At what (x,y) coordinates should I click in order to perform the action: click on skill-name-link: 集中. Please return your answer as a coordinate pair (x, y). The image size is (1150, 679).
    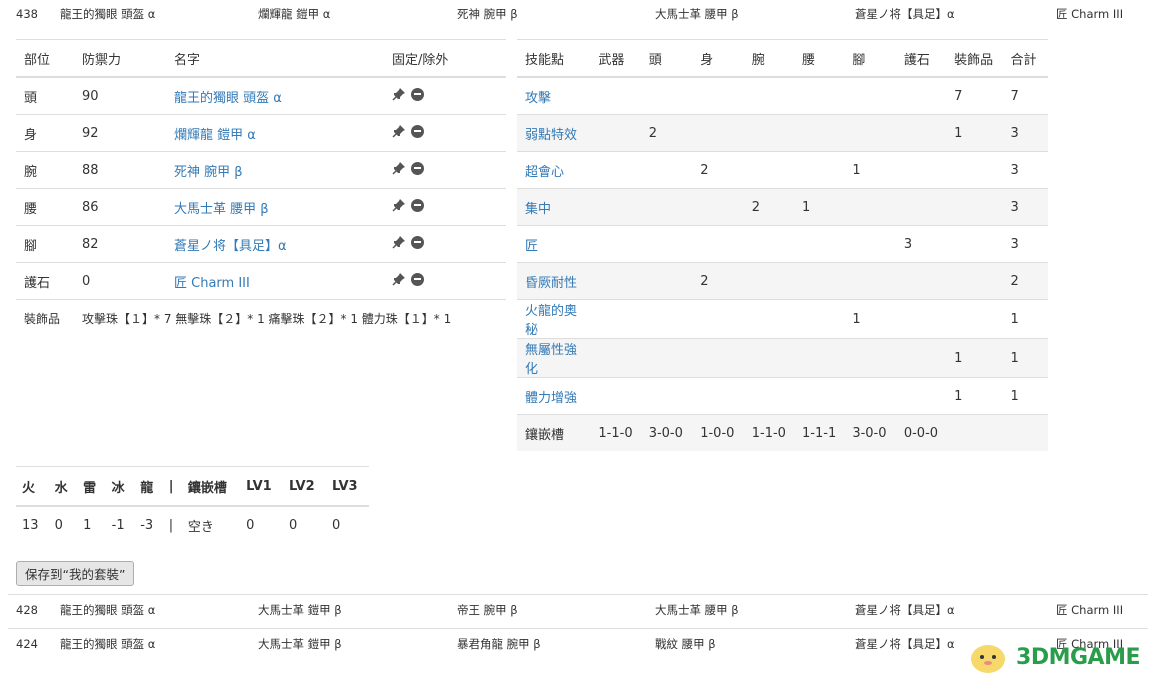
    Looking at the image, I should click on (538, 209).